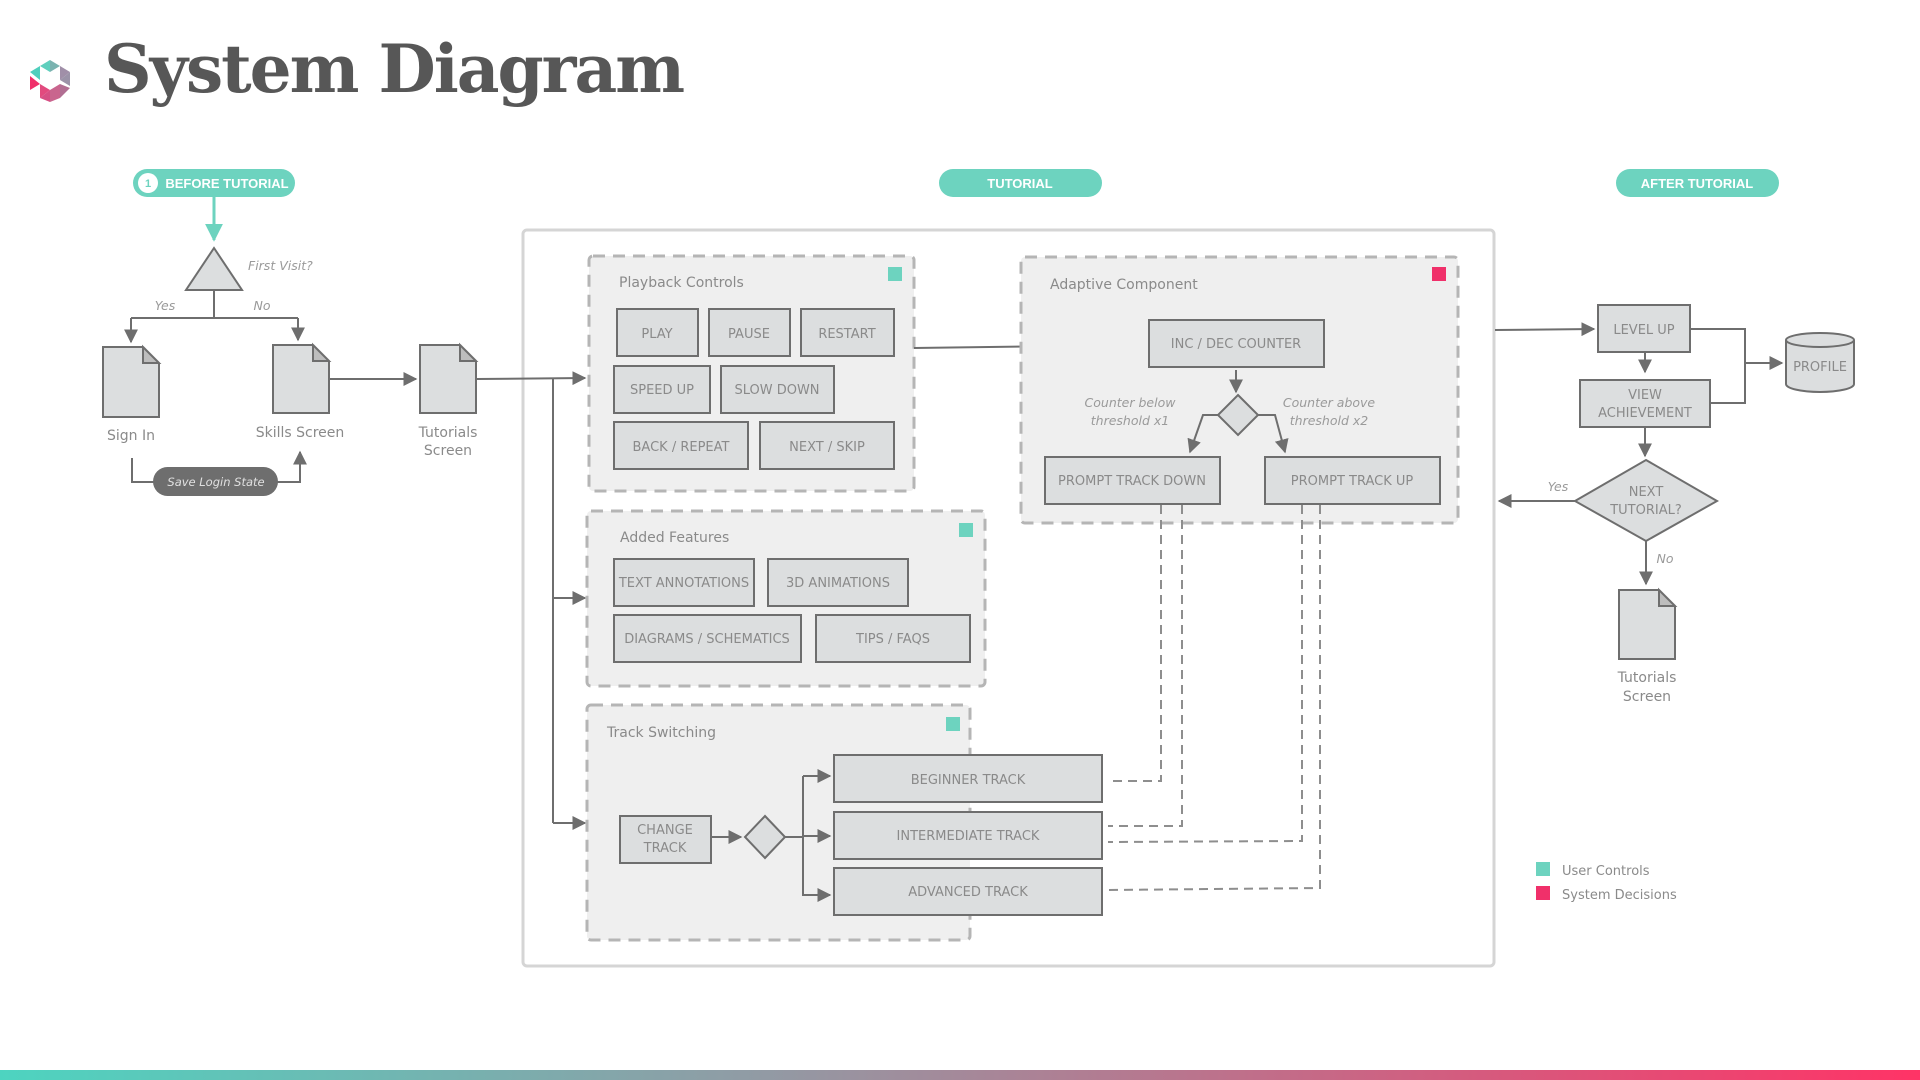  I want to click on gradient-footer-bar, so click(960, 1075).